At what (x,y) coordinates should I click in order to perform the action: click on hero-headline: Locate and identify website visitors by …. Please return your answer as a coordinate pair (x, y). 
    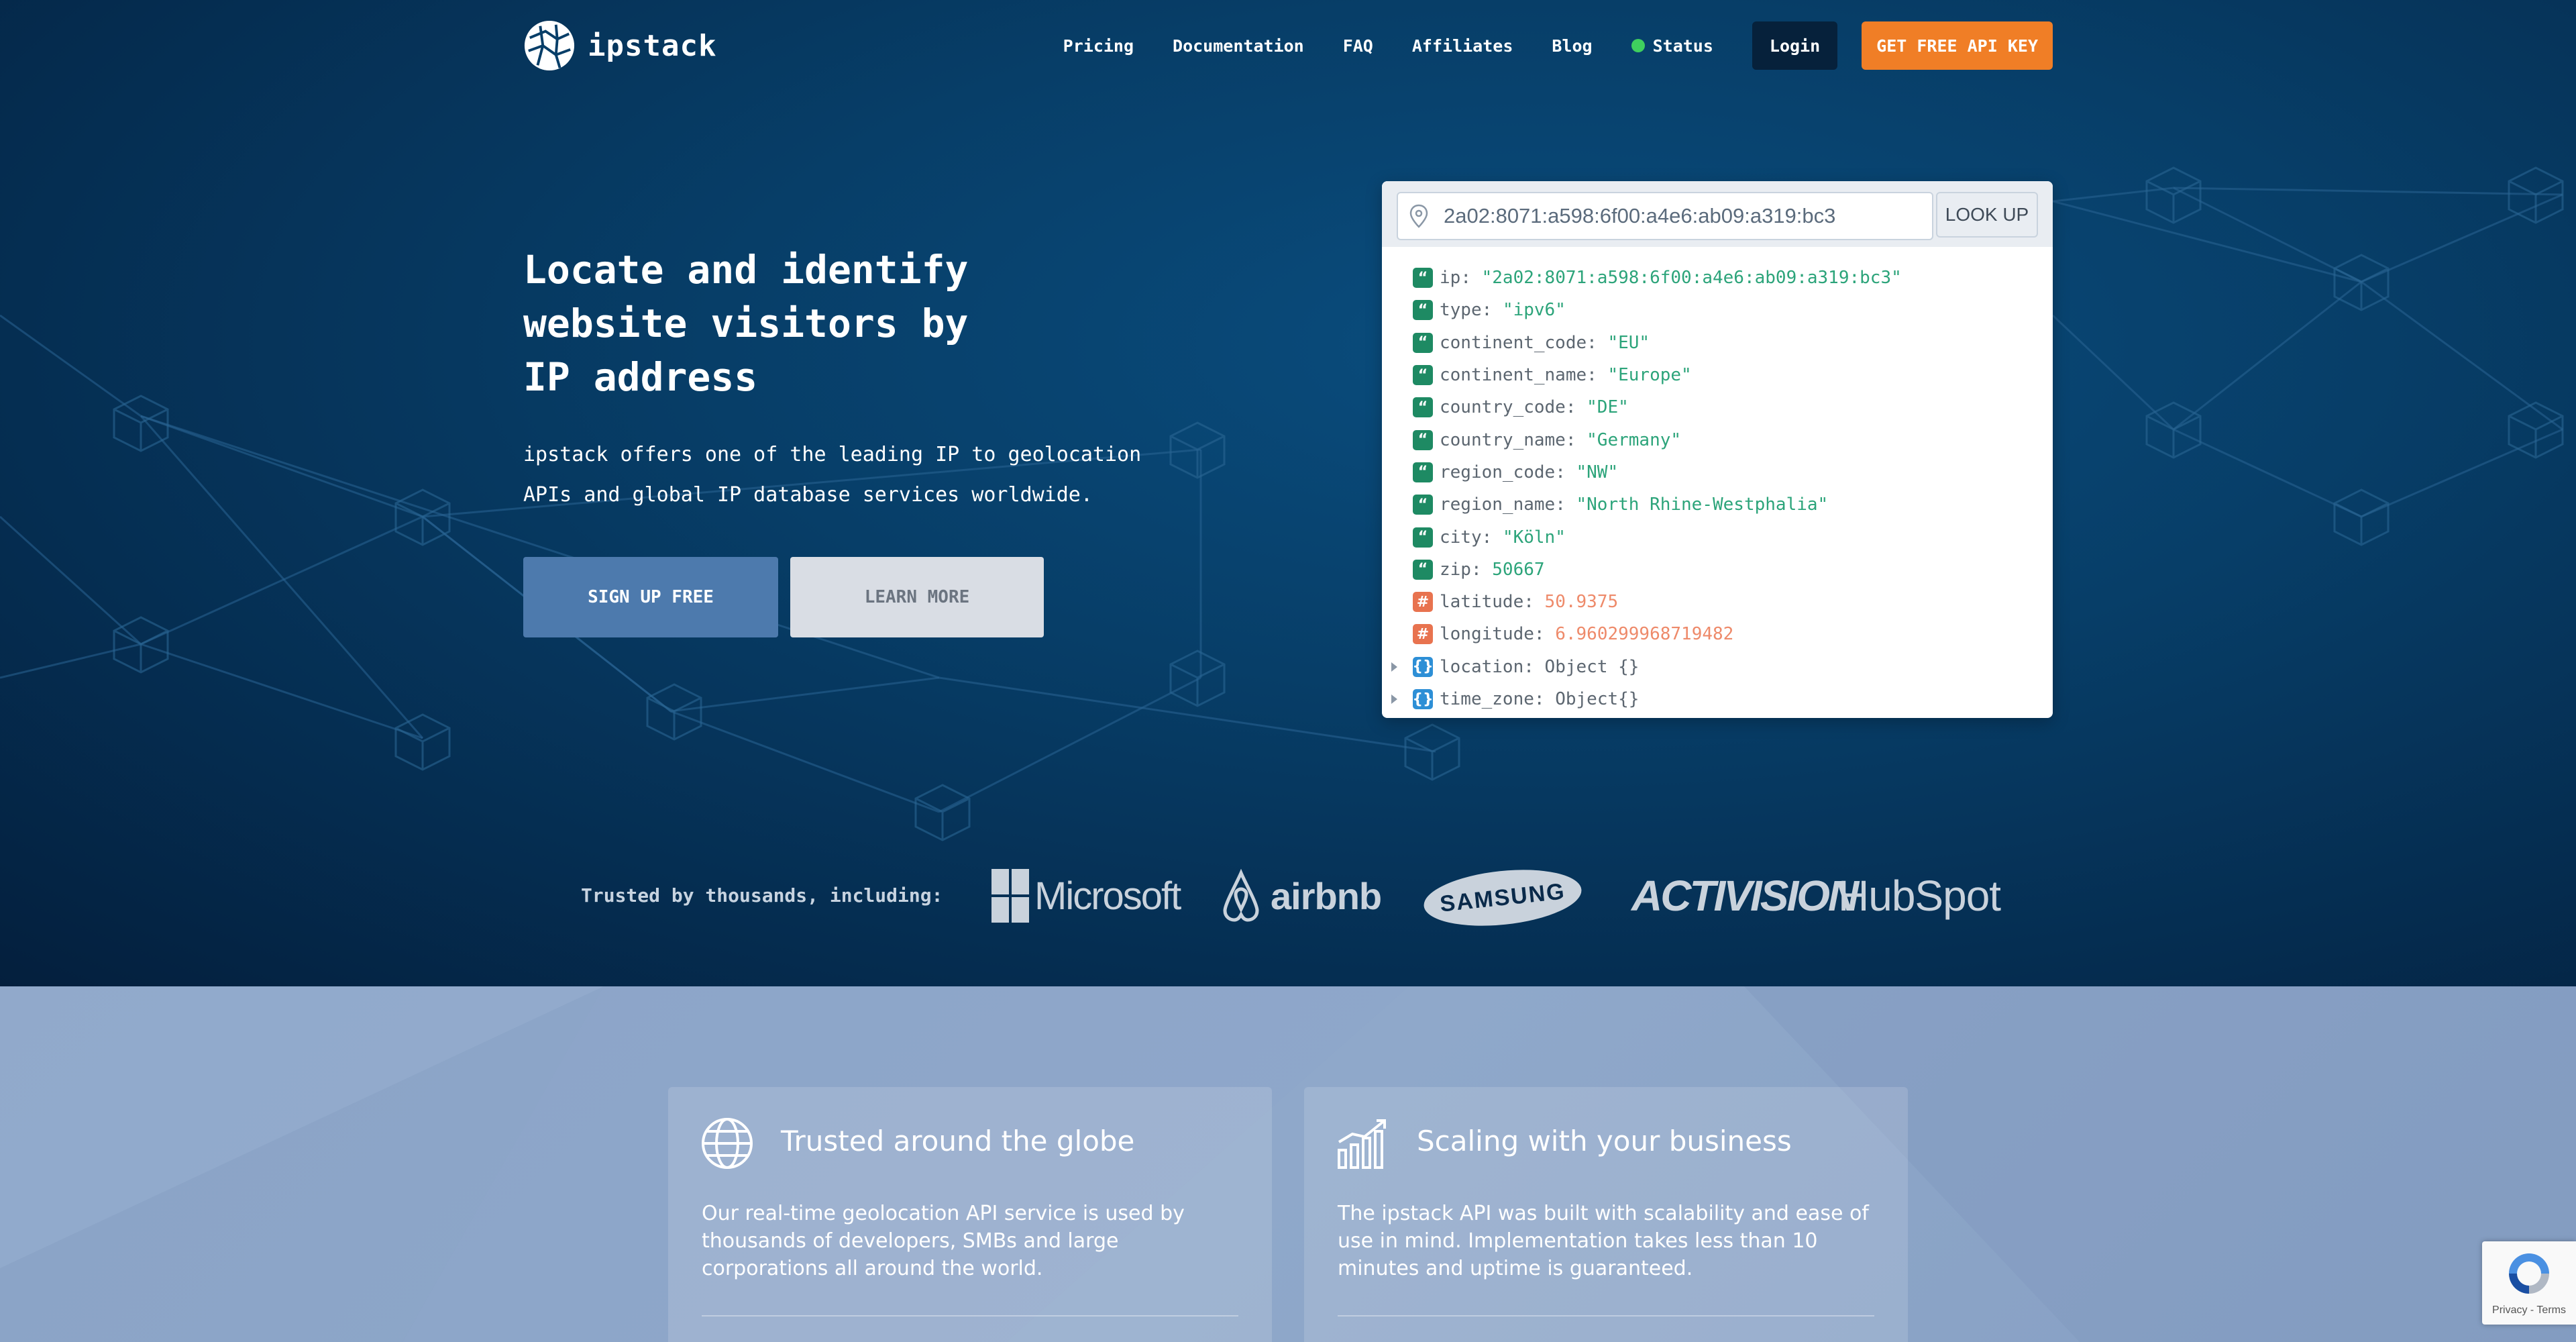
    Looking at the image, I should click on (764, 323).